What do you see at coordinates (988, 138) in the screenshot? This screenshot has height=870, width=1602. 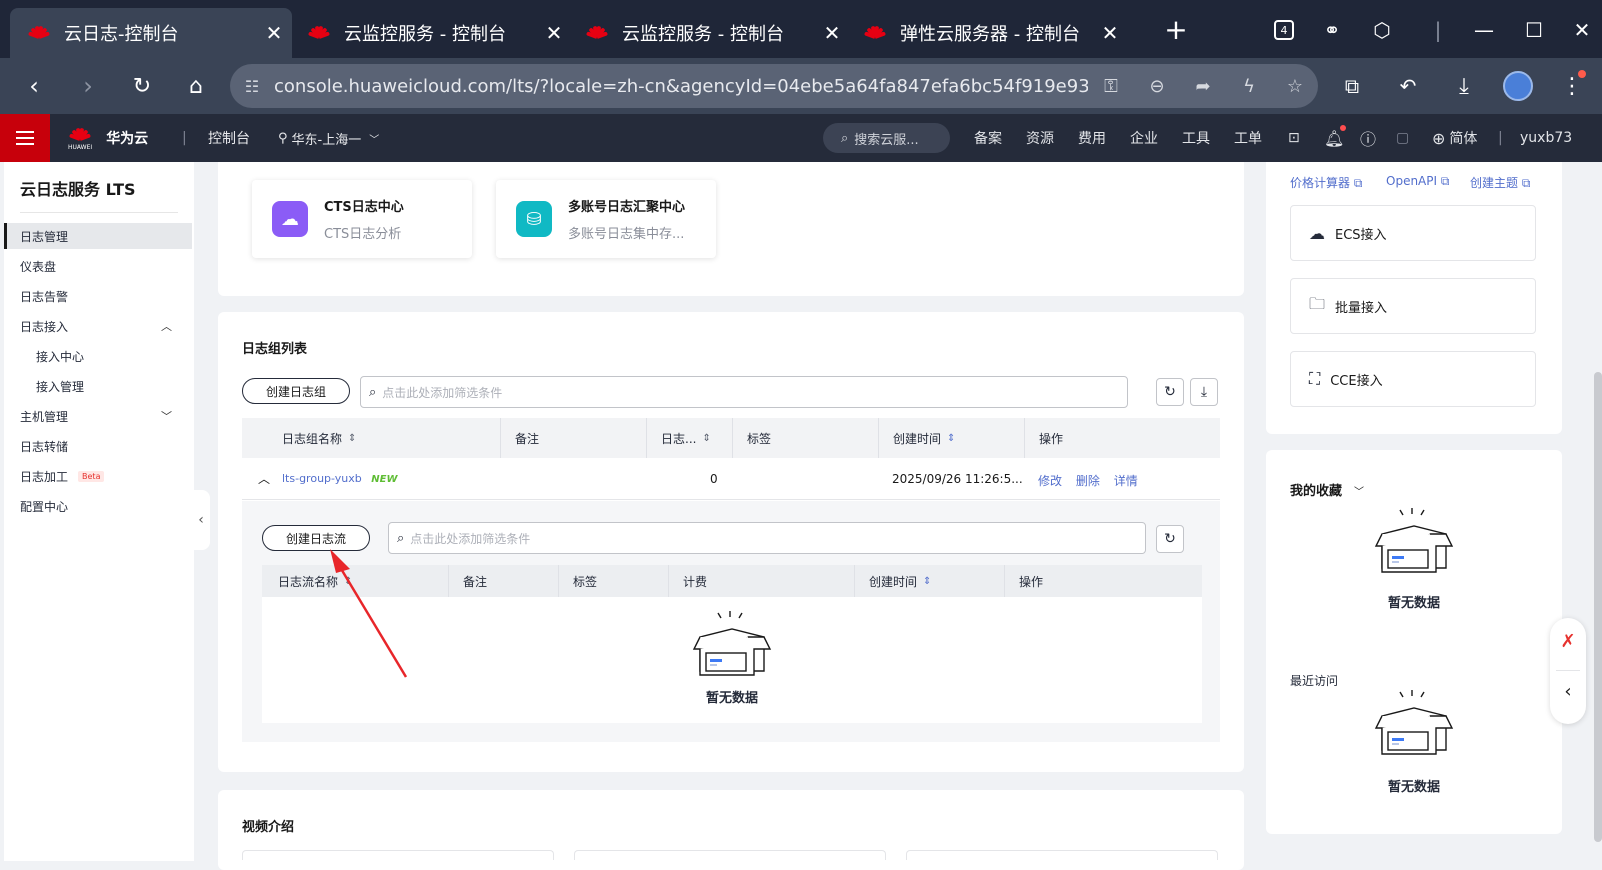 I see `nav-filing: 备案` at bounding box center [988, 138].